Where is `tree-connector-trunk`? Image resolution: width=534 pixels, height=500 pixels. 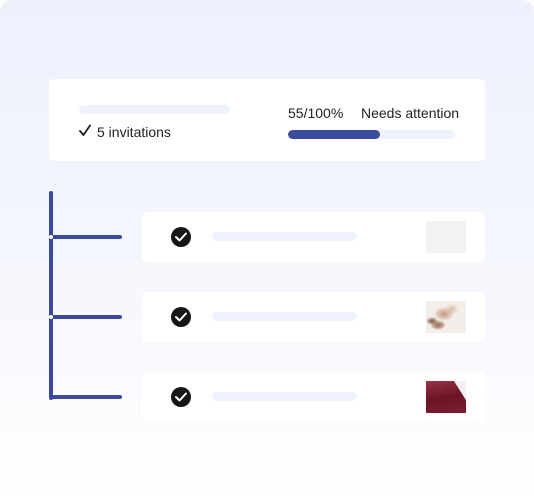 tree-connector-trunk is located at coordinates (51, 295).